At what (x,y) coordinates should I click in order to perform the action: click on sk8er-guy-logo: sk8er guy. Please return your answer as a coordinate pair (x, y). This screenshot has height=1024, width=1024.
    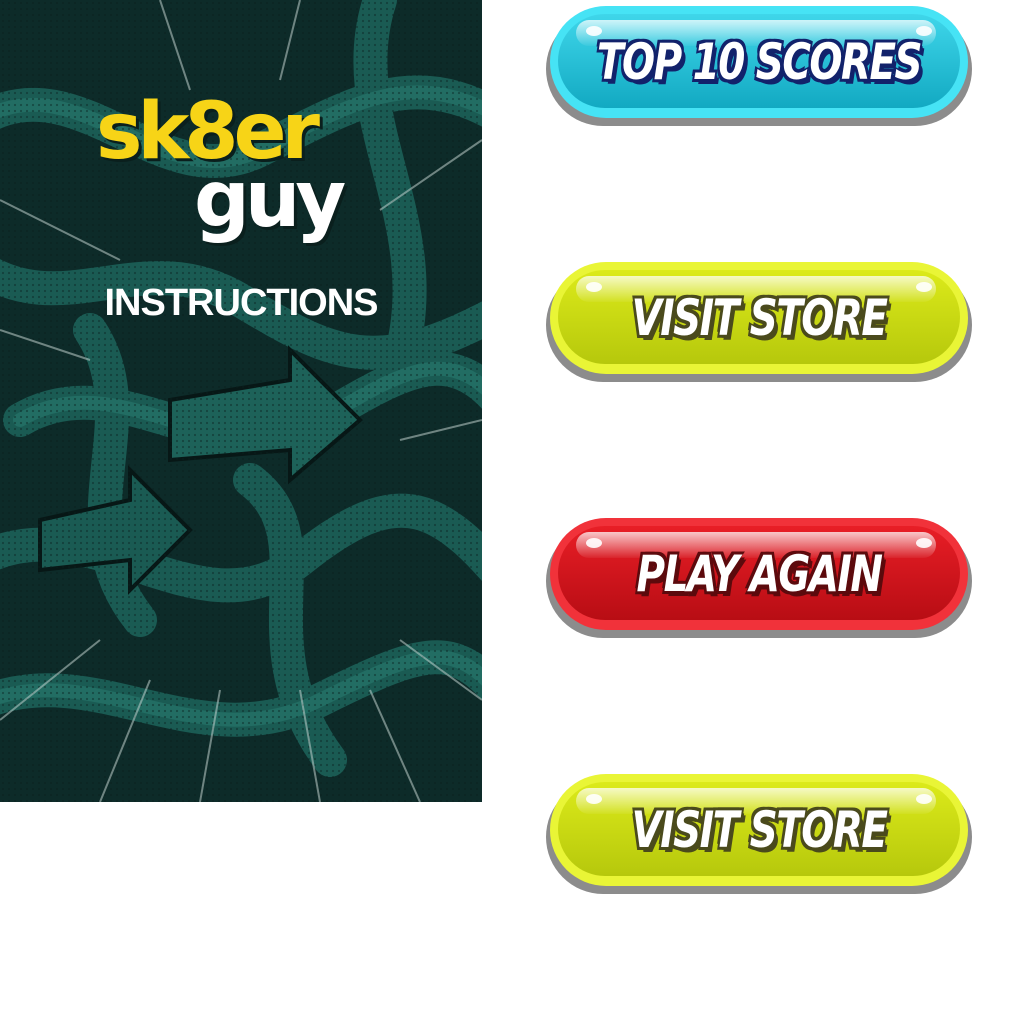
    Looking at the image, I should click on (246, 172).